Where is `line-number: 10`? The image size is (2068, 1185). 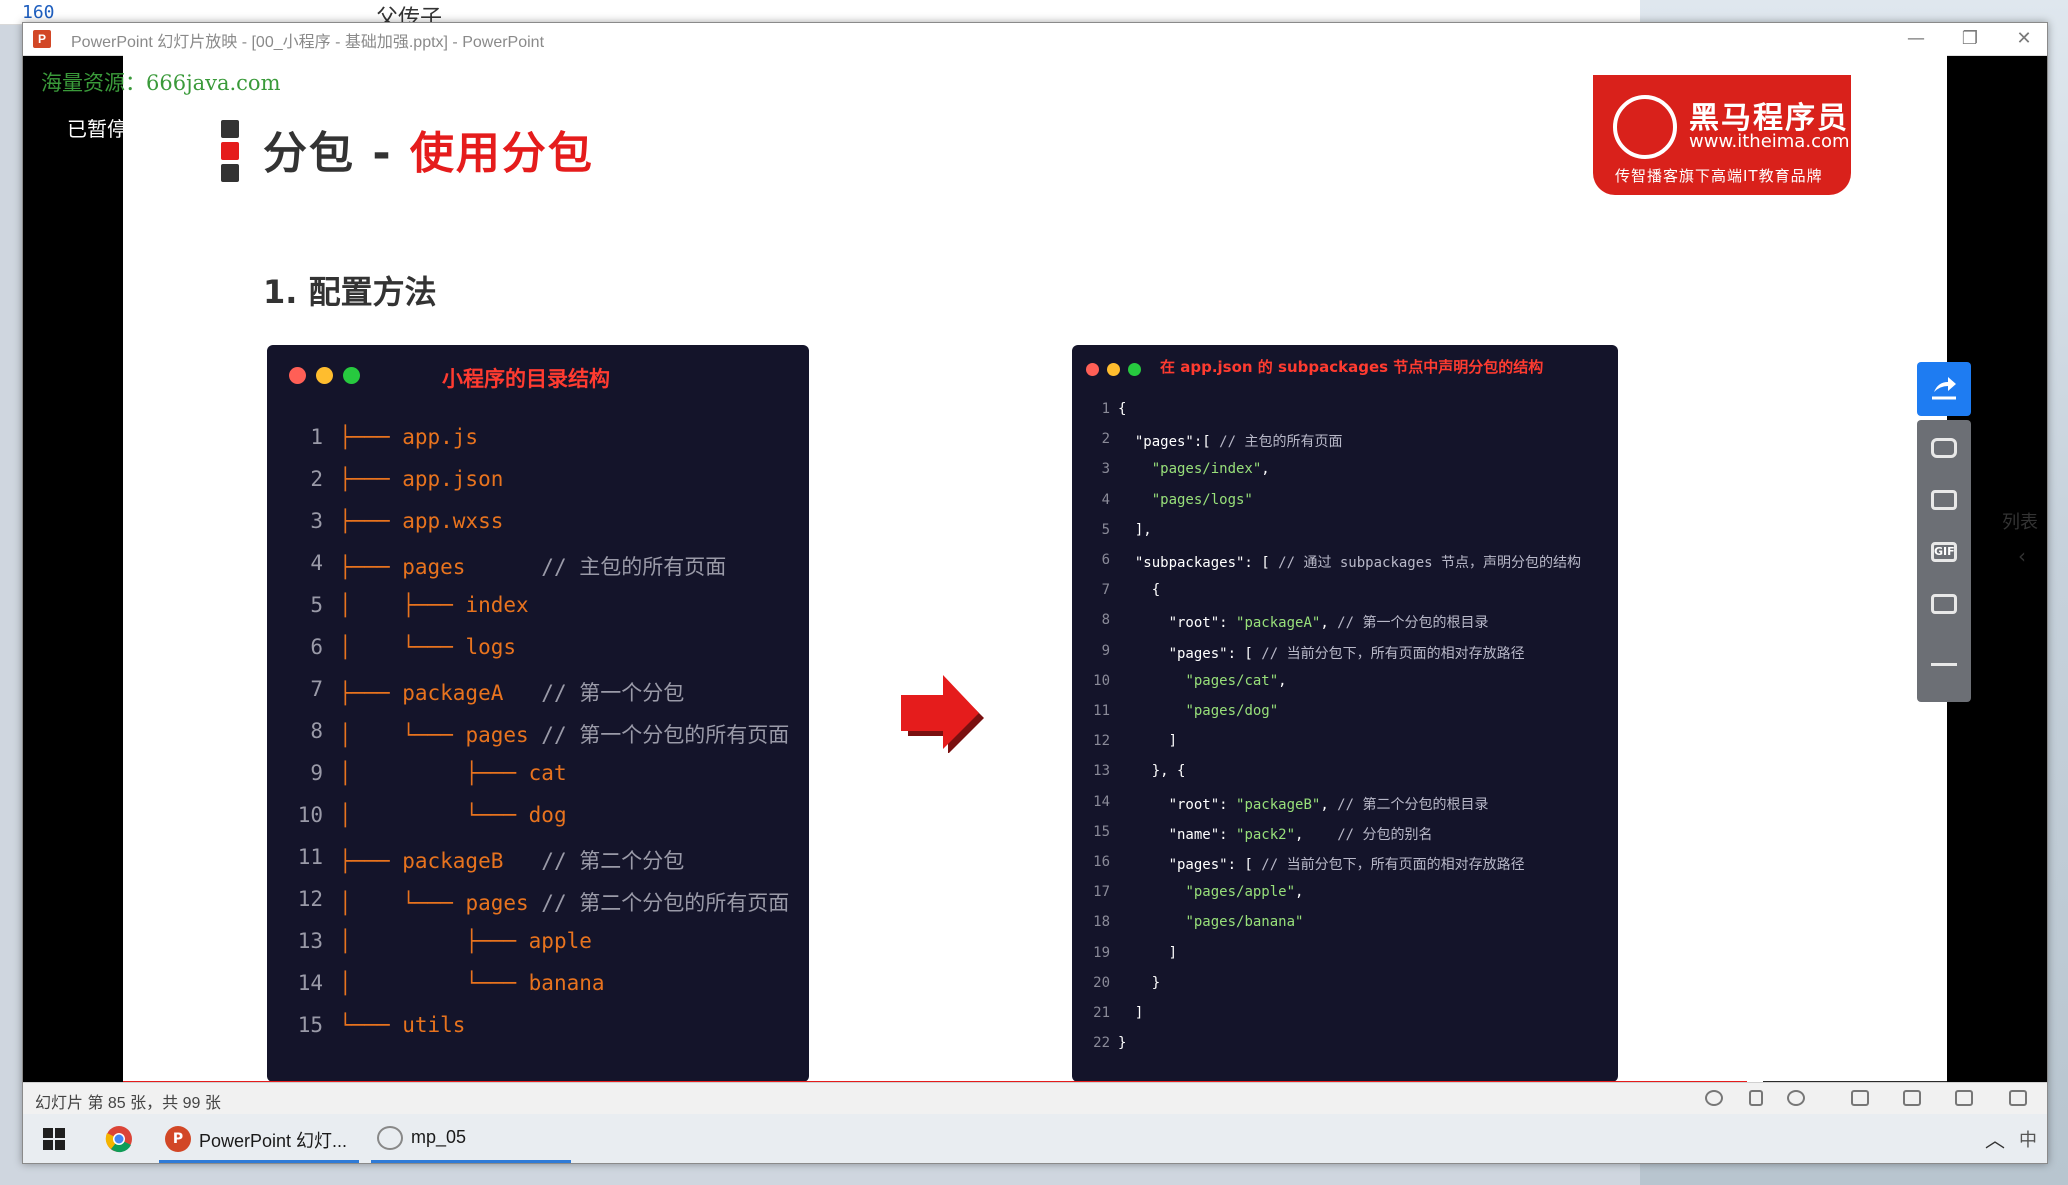 line-number: 10 is located at coordinates (310, 815).